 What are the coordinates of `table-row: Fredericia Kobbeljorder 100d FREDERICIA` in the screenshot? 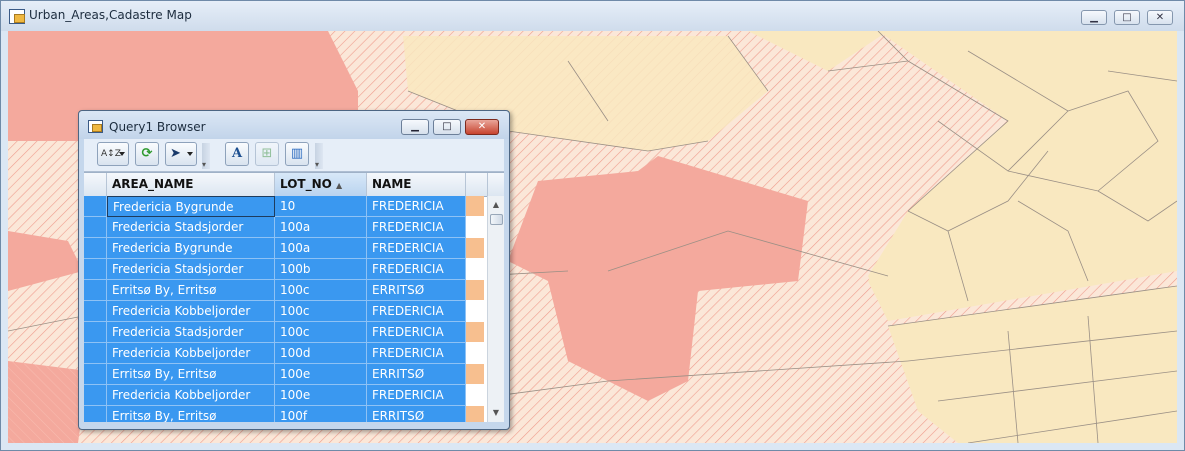 It's located at (284, 353).